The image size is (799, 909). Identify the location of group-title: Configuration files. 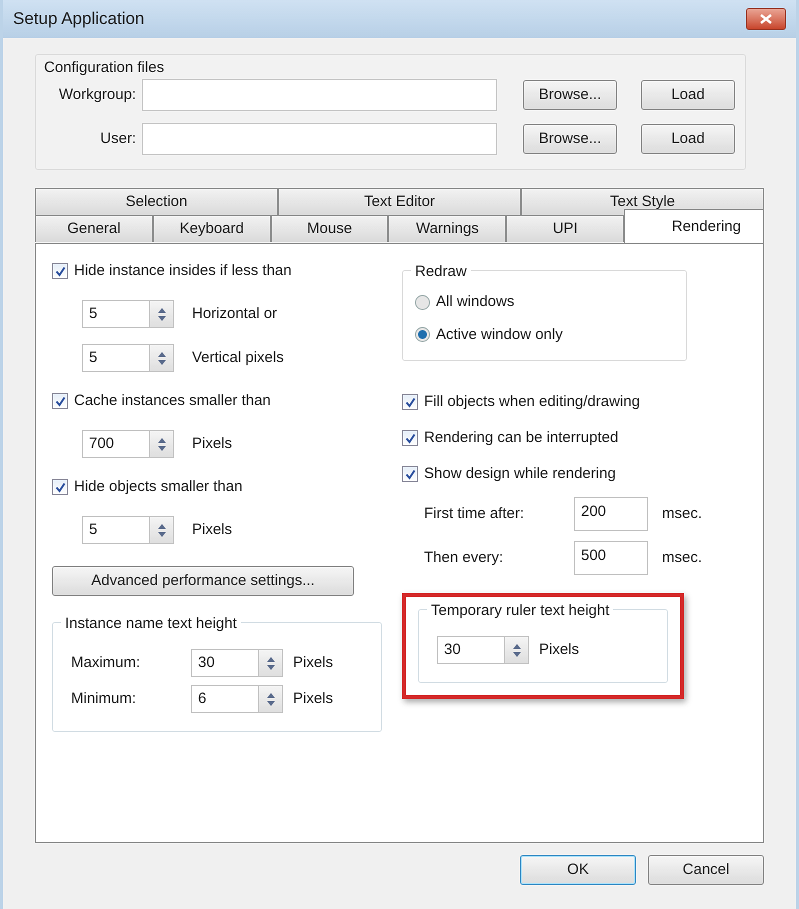
(104, 68).